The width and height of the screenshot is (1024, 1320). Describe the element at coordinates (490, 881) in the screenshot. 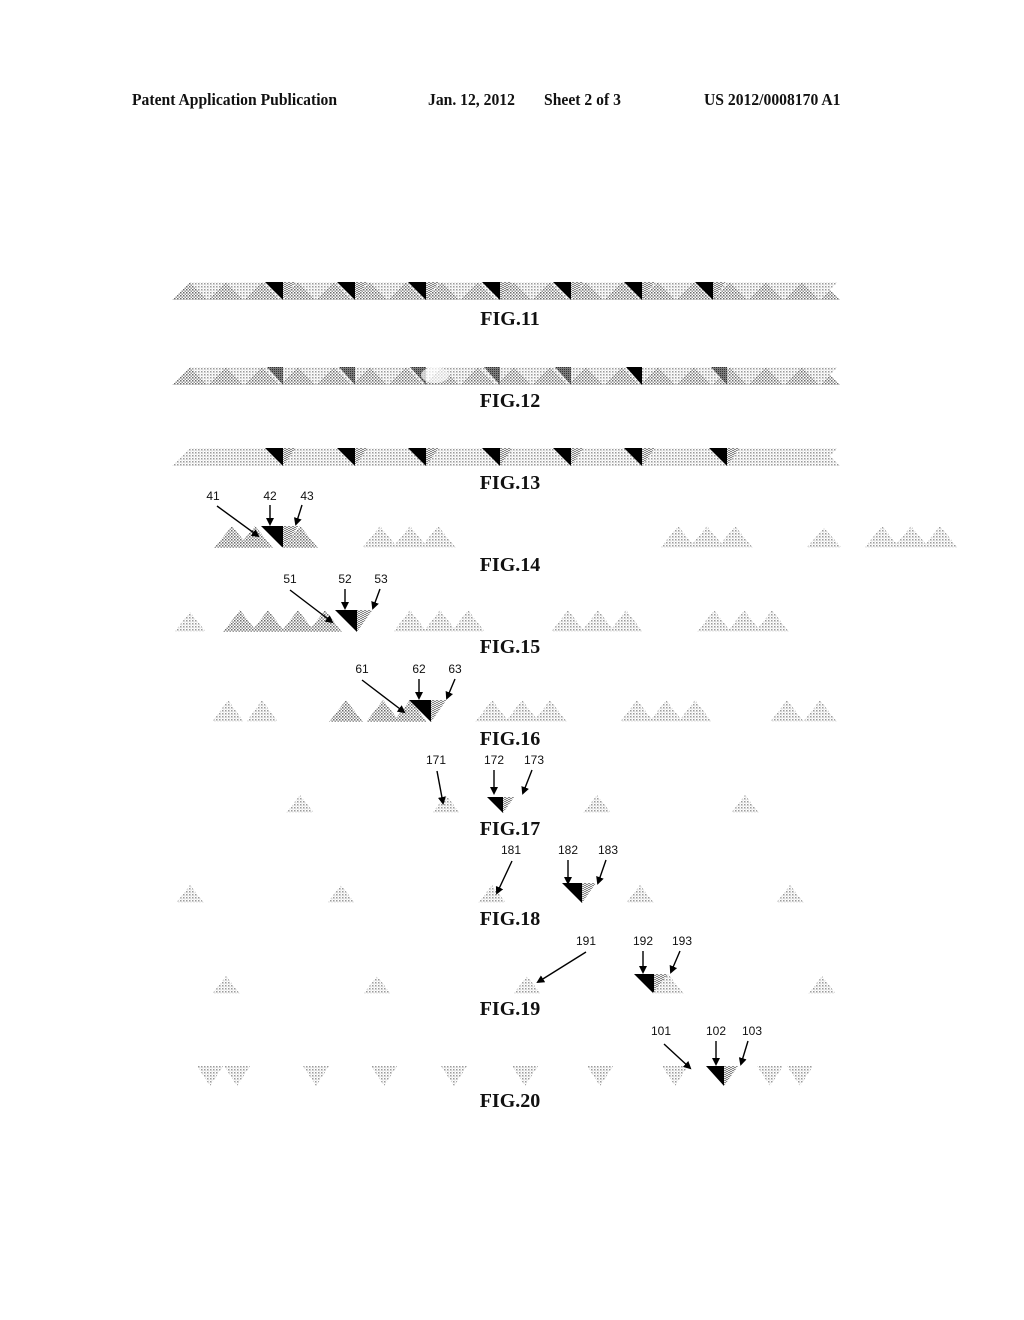

I see `fig18-drawing` at that location.